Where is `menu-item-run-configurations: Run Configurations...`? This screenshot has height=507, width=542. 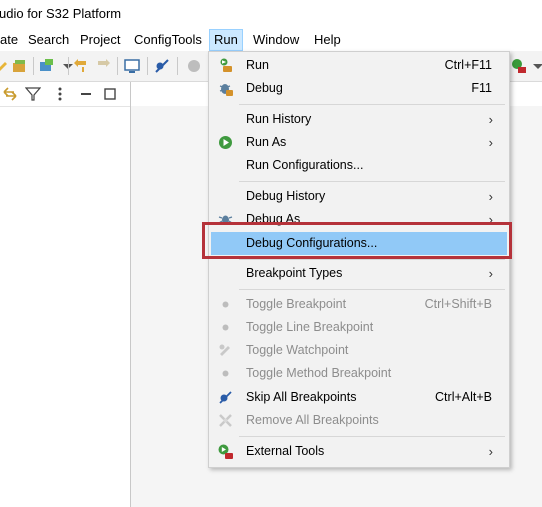
menu-item-run-configurations: Run Configurations... is located at coordinates (359, 165).